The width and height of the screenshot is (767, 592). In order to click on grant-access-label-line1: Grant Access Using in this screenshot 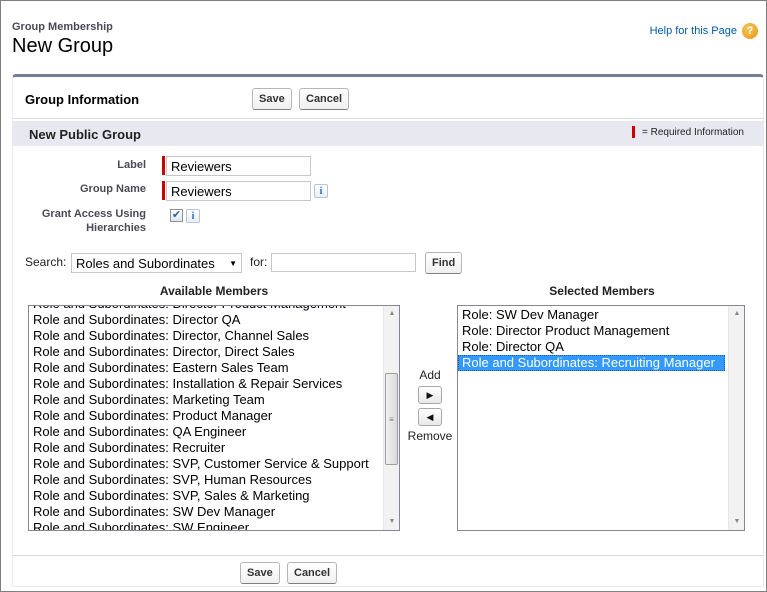, I will do `click(93, 214)`.